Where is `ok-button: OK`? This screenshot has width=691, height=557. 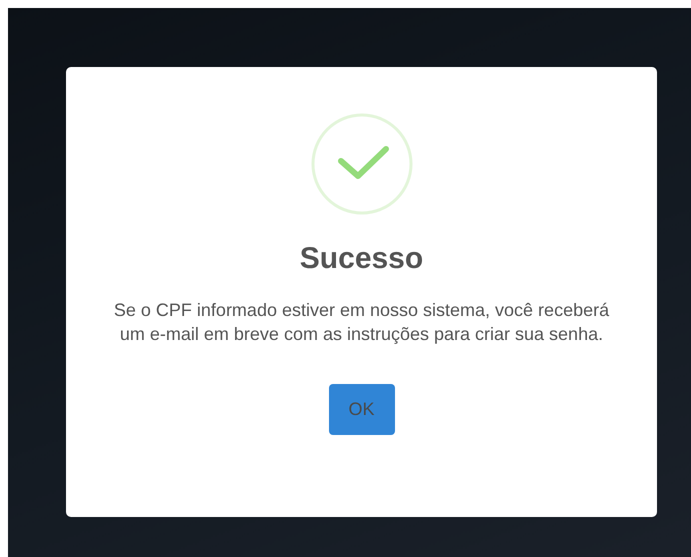
ok-button: OK is located at coordinates (361, 409).